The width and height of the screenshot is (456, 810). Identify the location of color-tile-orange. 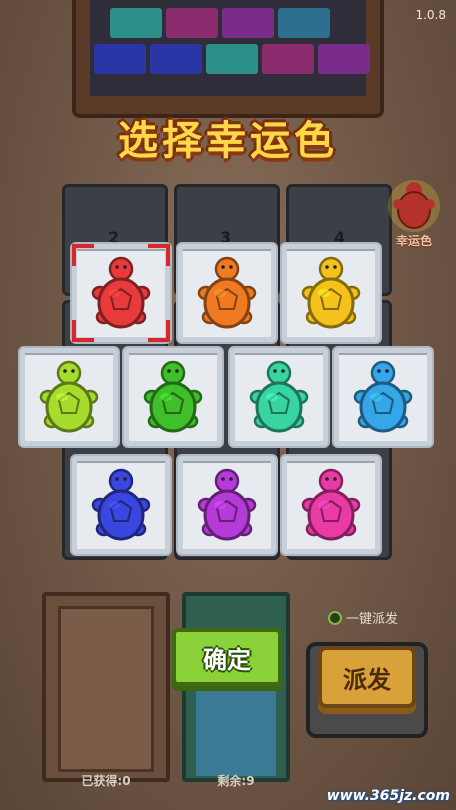
(227, 293).